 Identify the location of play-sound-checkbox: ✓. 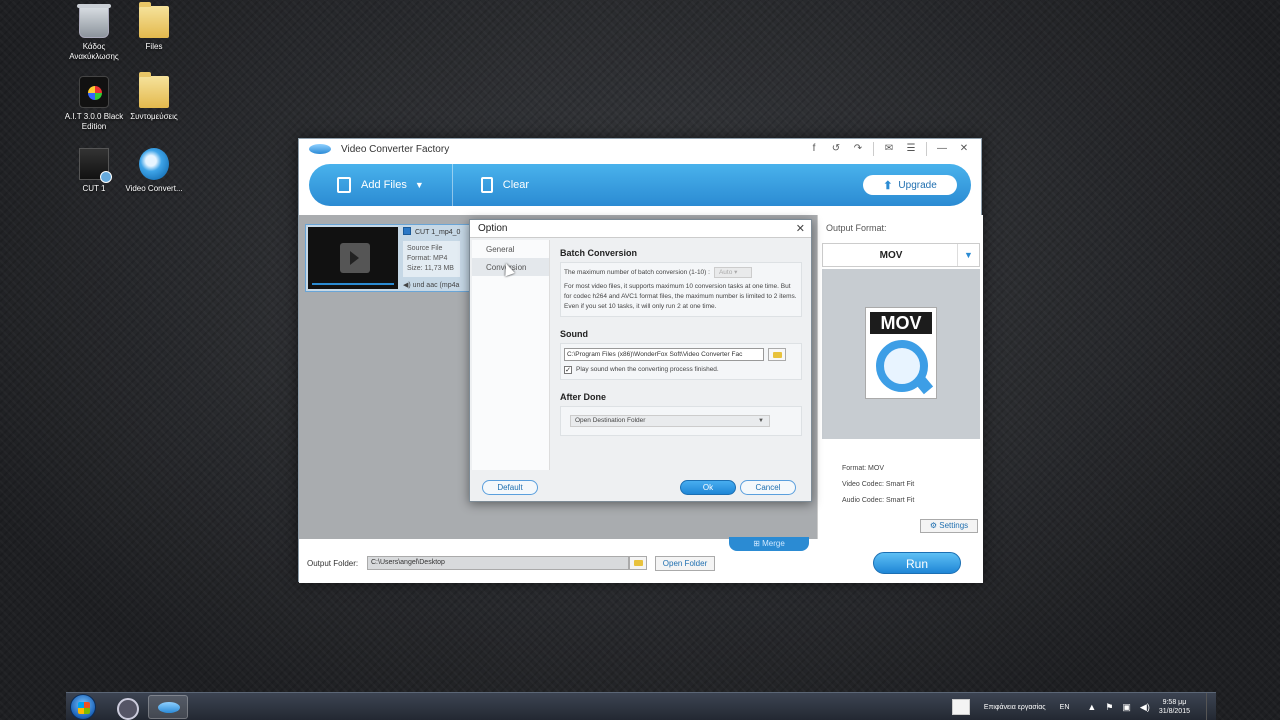
(568, 370).